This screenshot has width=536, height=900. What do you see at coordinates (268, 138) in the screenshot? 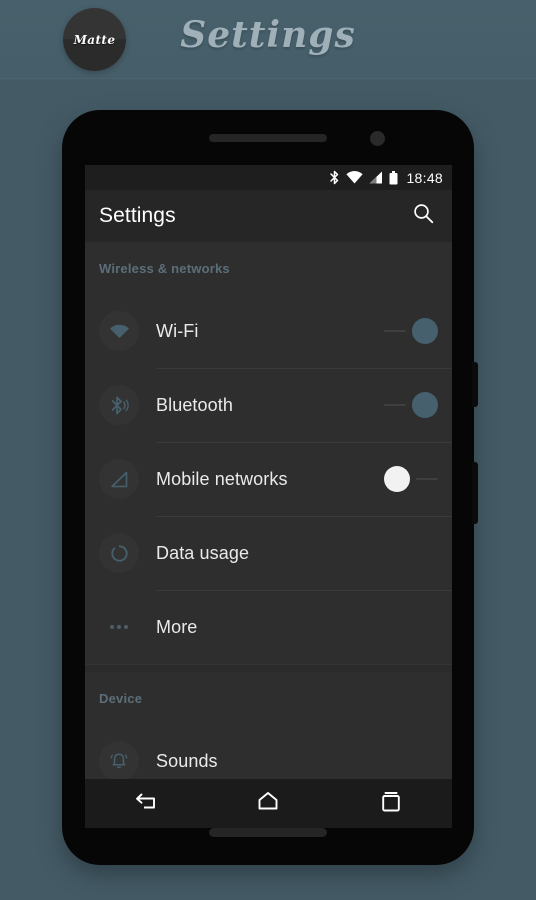
I see `earpiece-speaker` at bounding box center [268, 138].